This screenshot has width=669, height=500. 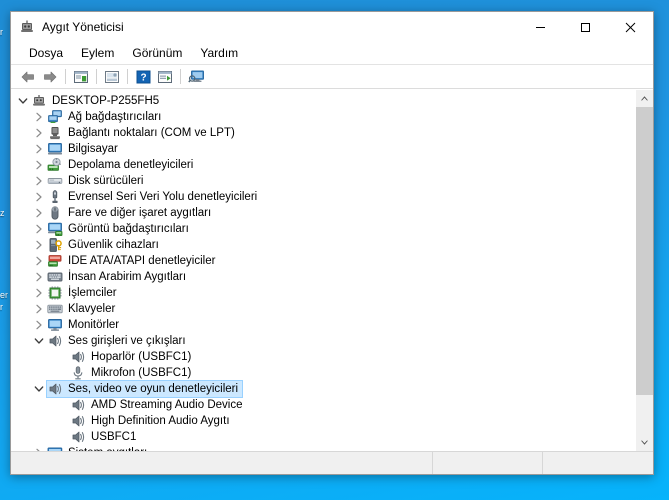 I want to click on tree-node: Hoparlör (USBFC1), so click(x=323, y=357).